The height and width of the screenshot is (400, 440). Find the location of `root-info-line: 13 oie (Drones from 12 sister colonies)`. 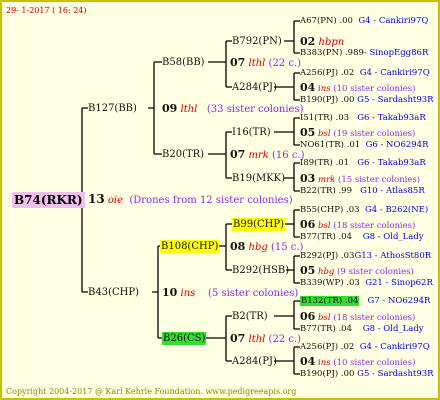

root-info-line: 13 oie (Drones from 12 sister colonies) is located at coordinates (190, 200).